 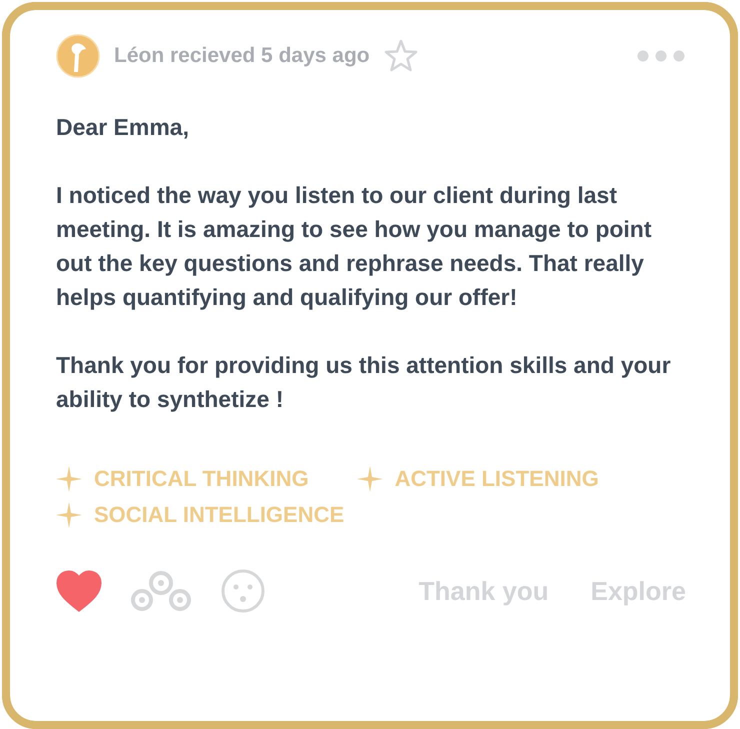 I want to click on message-greeting: Dear Emma,, so click(x=123, y=127).